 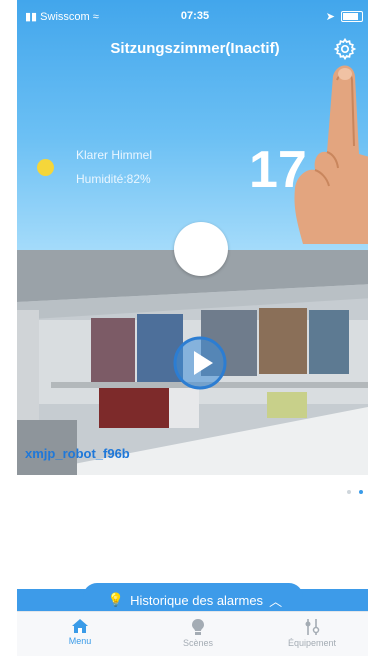 I want to click on battery-icon, so click(x=352, y=16).